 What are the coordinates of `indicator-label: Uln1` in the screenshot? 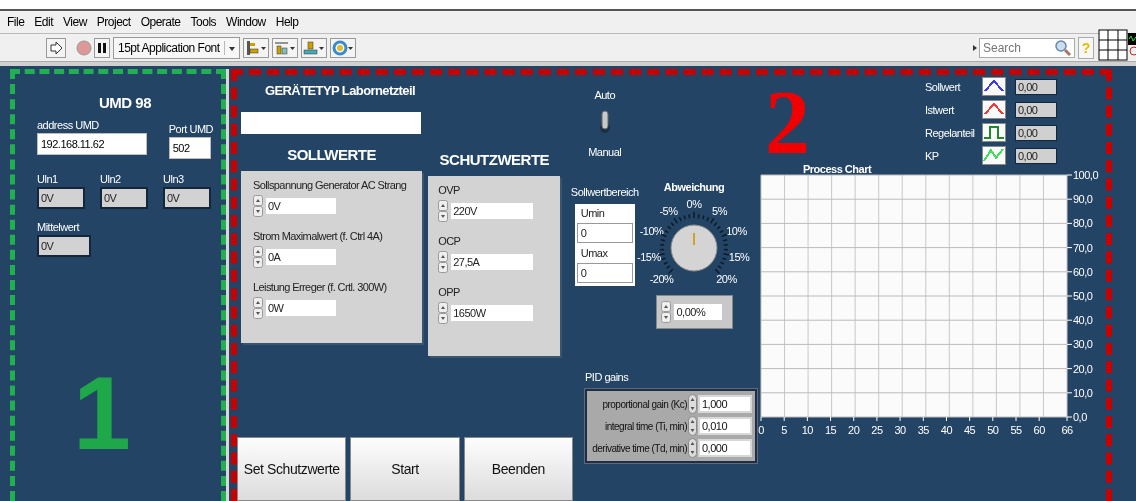 It's located at (48, 179).